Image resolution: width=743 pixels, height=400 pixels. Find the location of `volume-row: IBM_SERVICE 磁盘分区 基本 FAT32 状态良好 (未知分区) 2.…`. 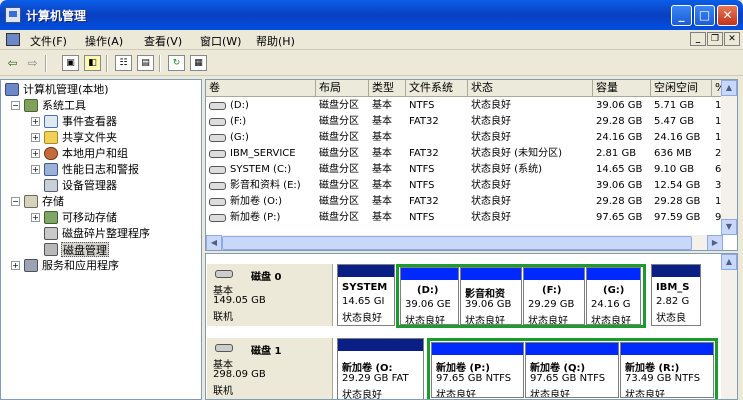

volume-row: IBM_SERVICE 磁盘分区 基本 FAT32 状态良好 (未知分区) 2.… is located at coordinates (471, 154).